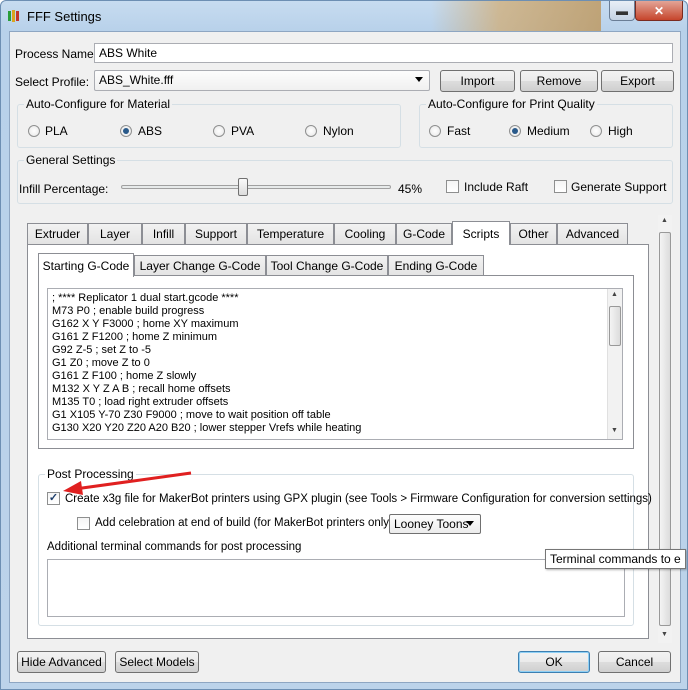  Describe the element at coordinates (622, 11) in the screenshot. I see `minimize-button: ▬` at that location.